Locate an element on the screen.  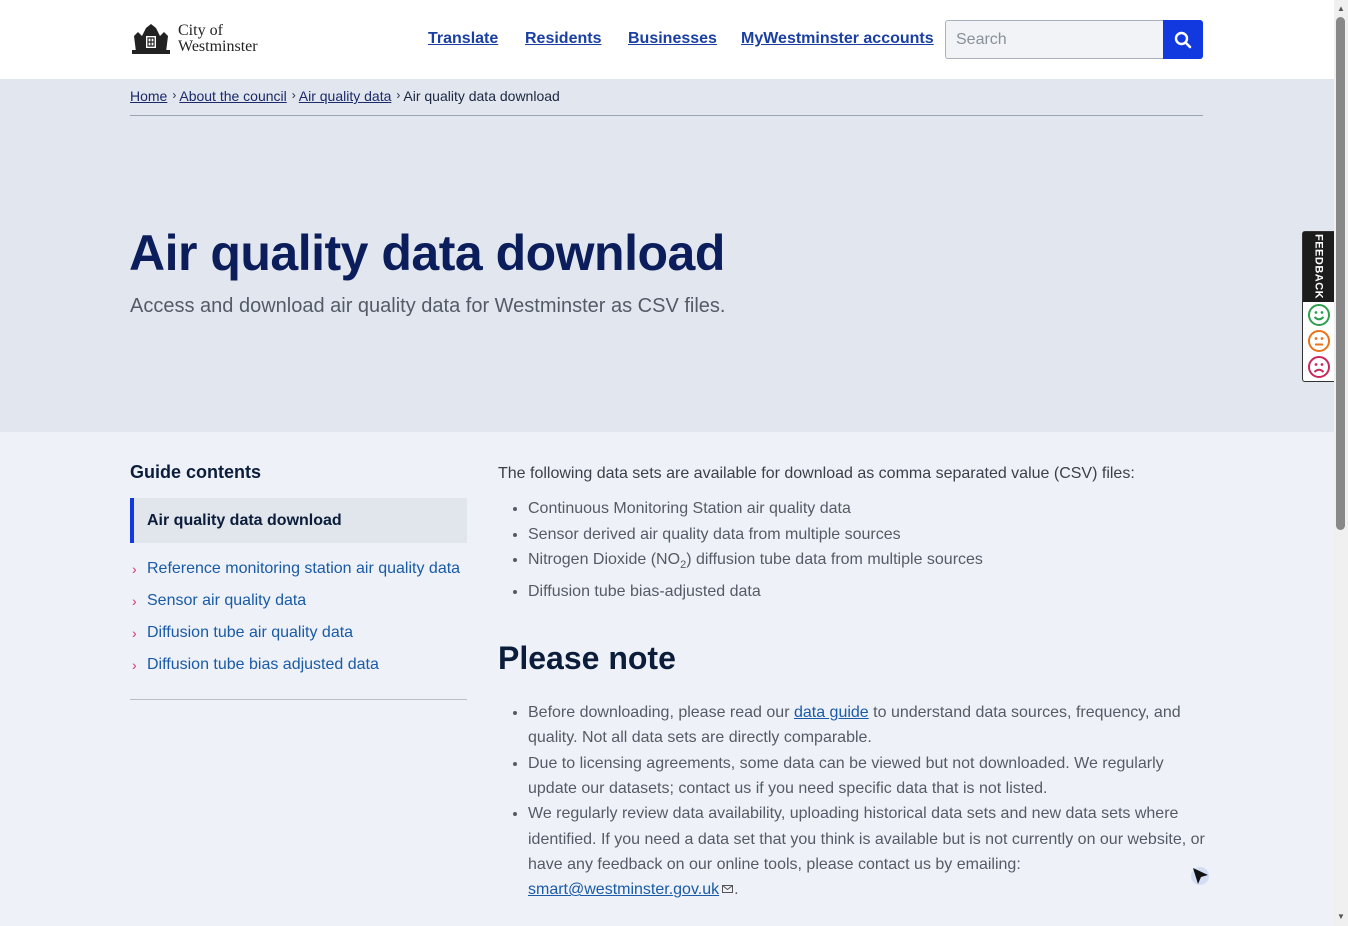
guide-link-sensor: Sensor air quality data is located at coordinates (226, 601).